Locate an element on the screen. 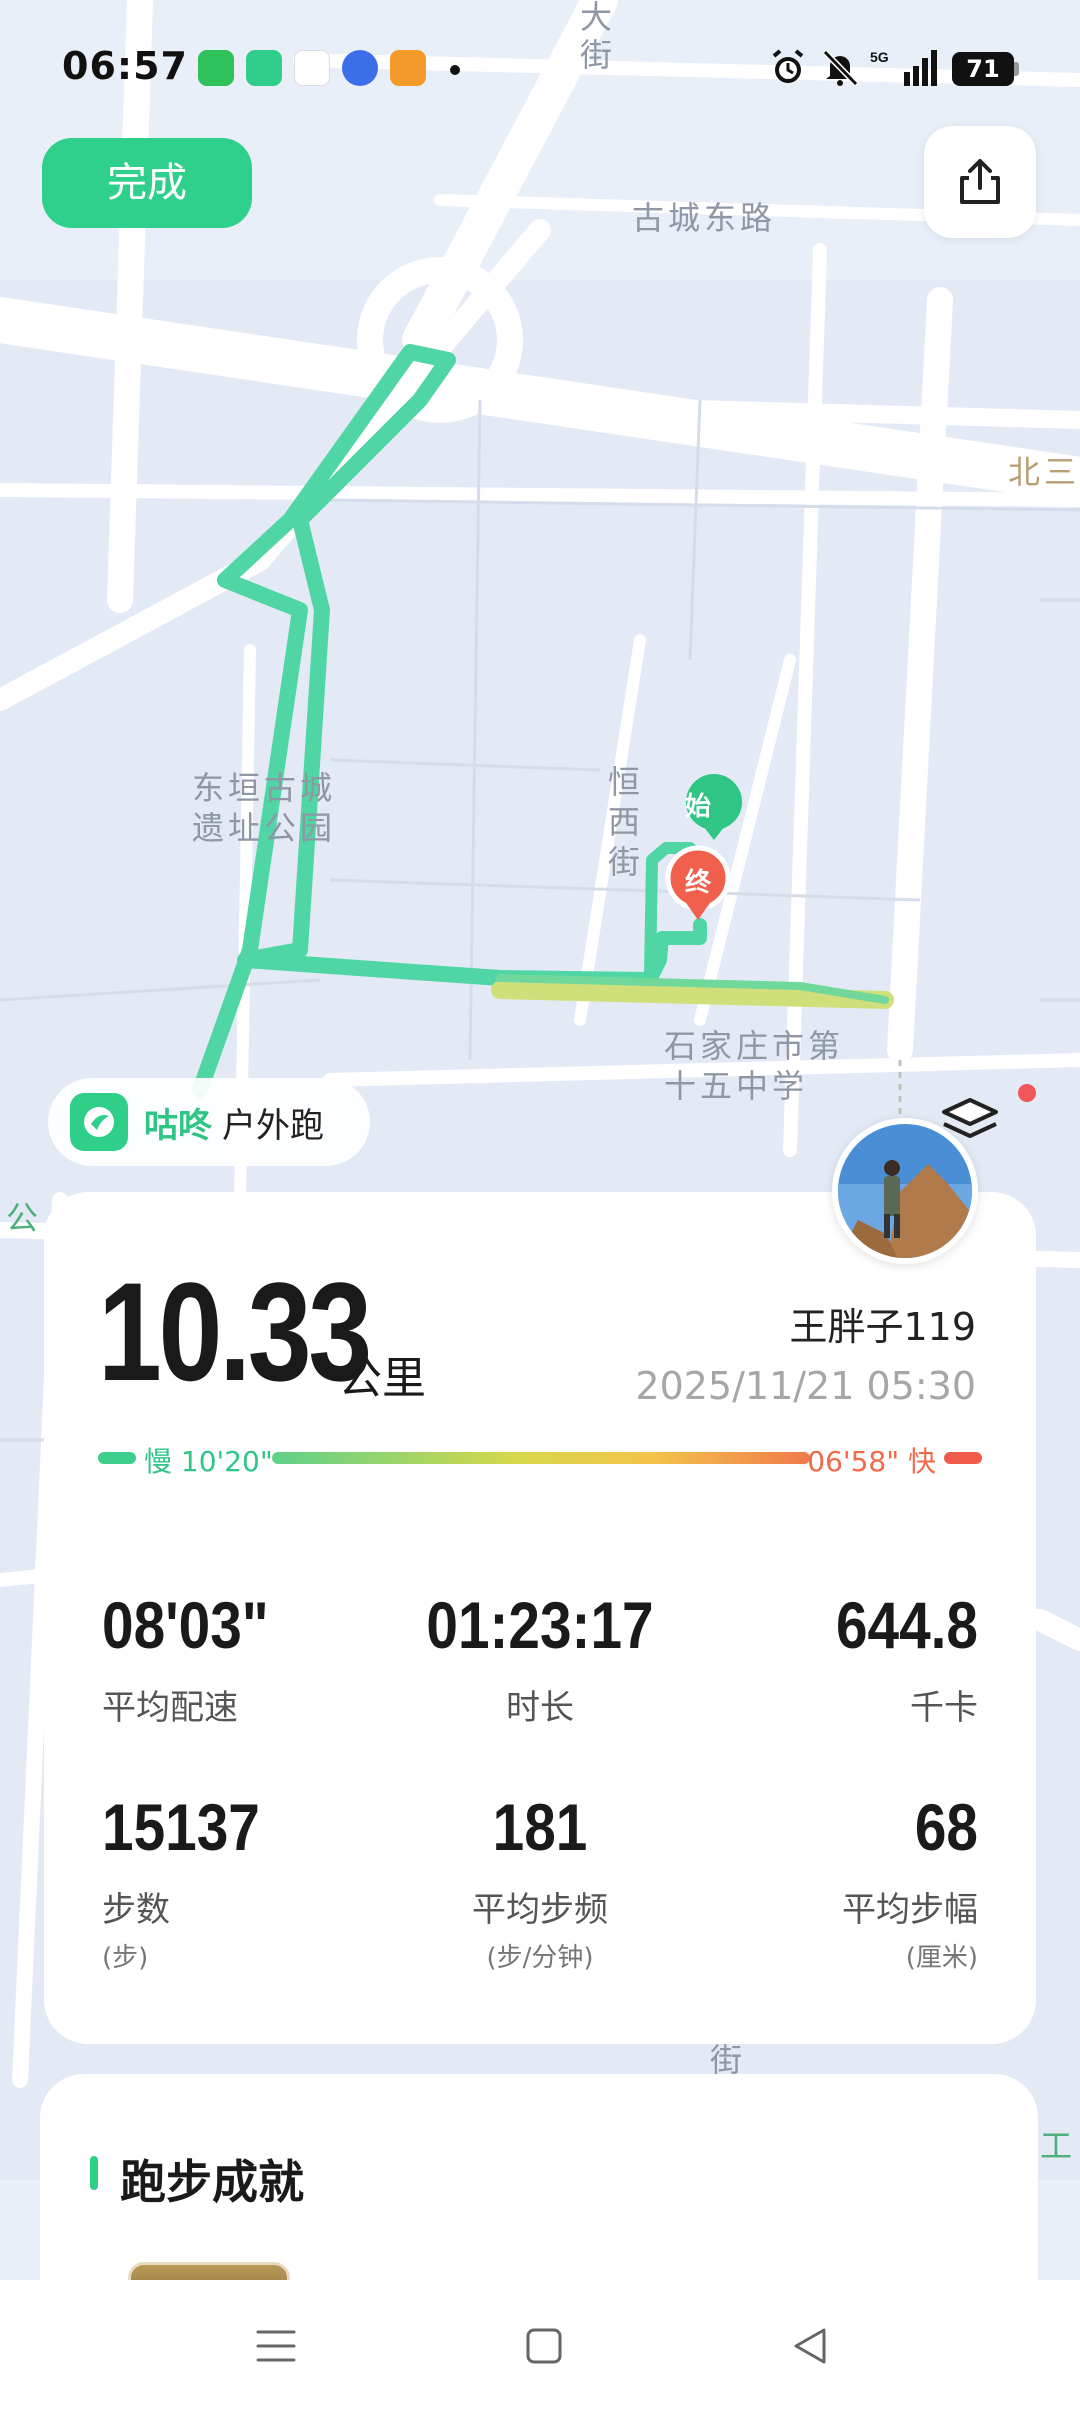 The image size is (1080, 2412). back-icon is located at coordinates (810, 2346).